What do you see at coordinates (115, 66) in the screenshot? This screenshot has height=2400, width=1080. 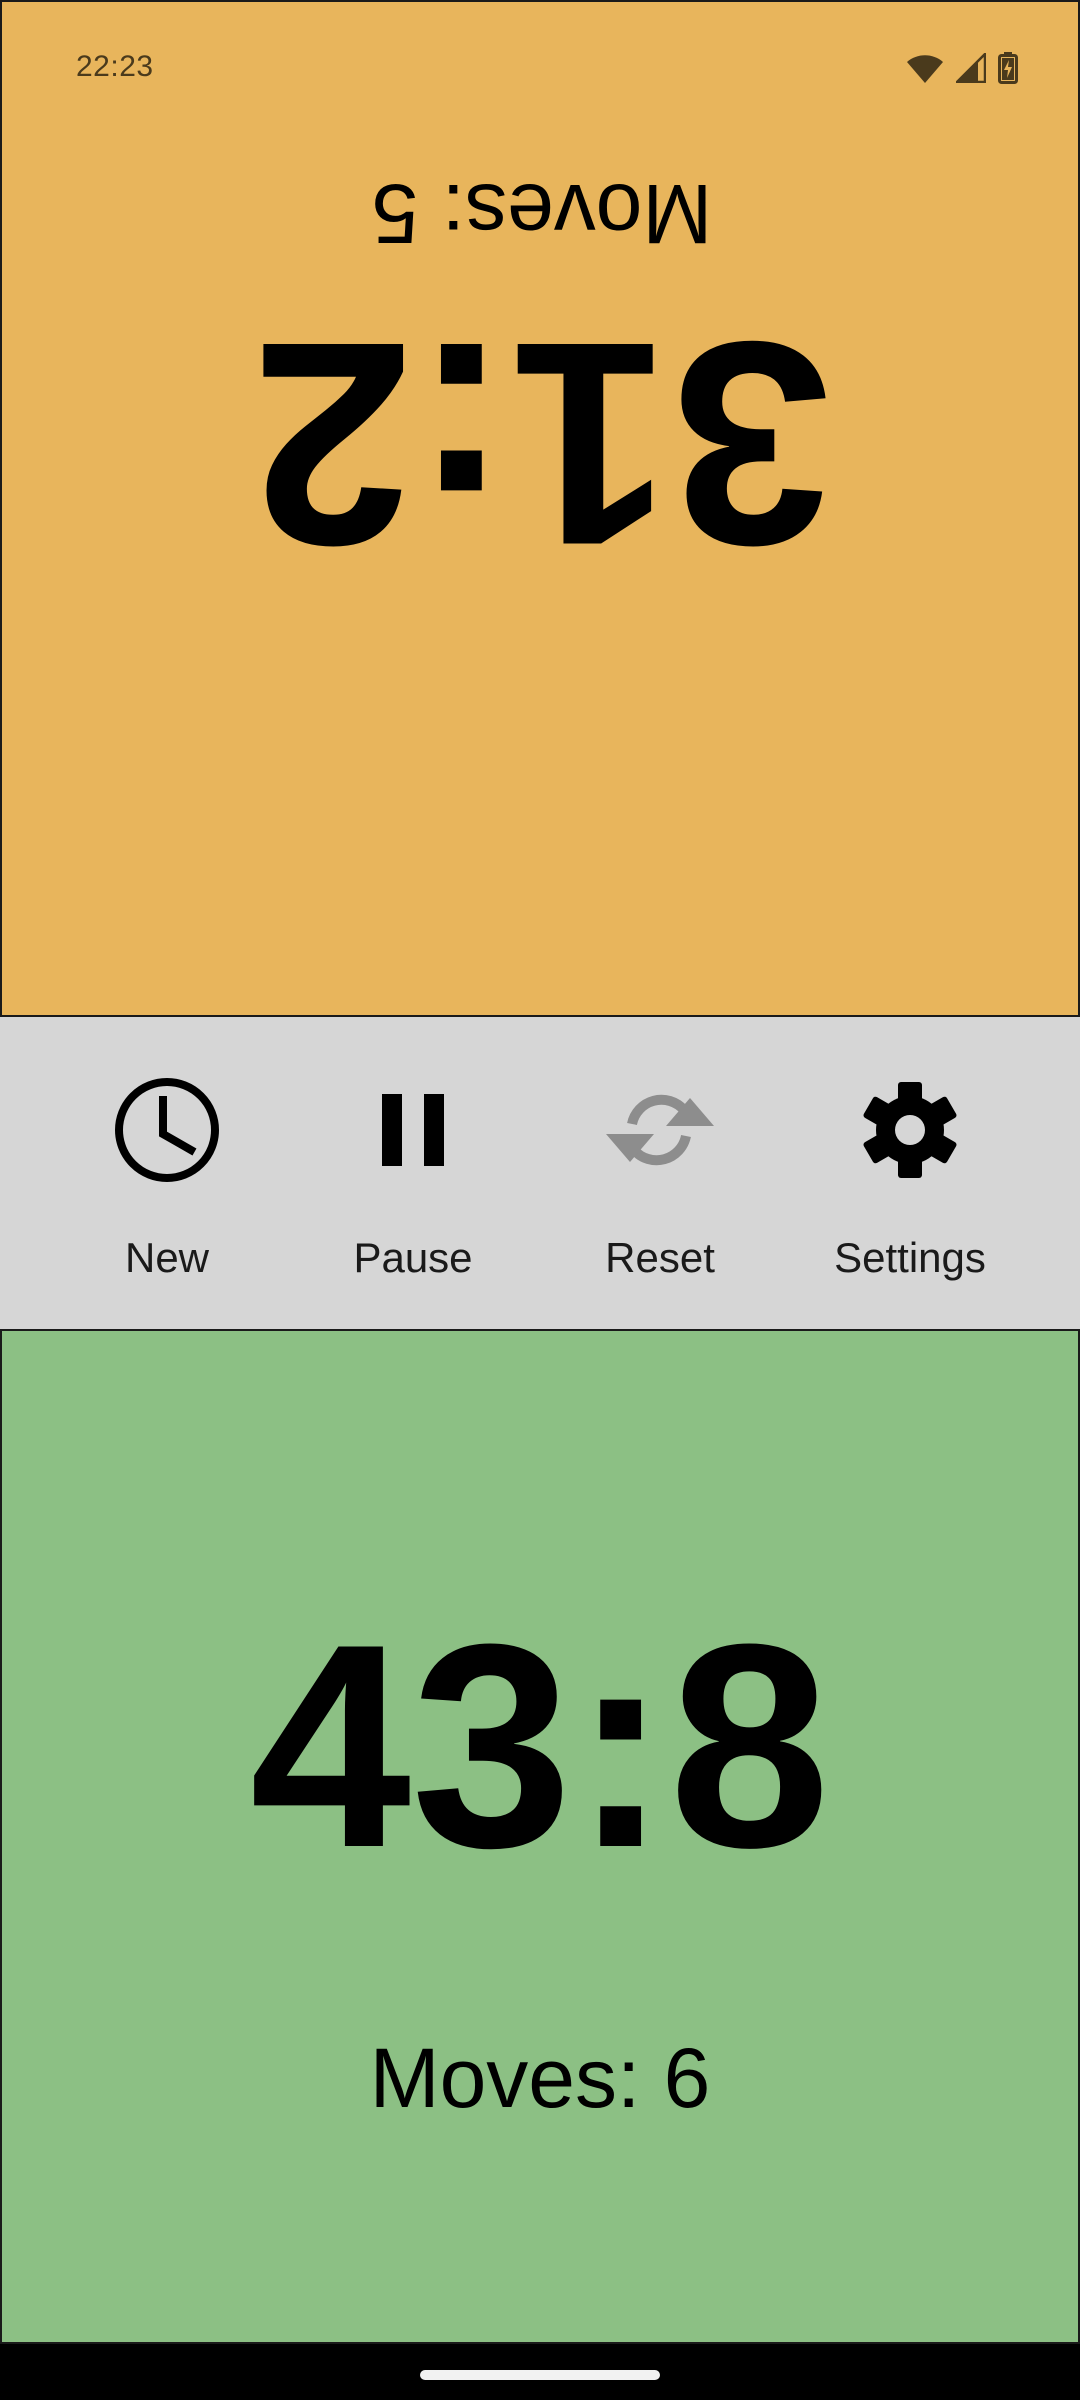 I see `status-time: 22:23` at bounding box center [115, 66].